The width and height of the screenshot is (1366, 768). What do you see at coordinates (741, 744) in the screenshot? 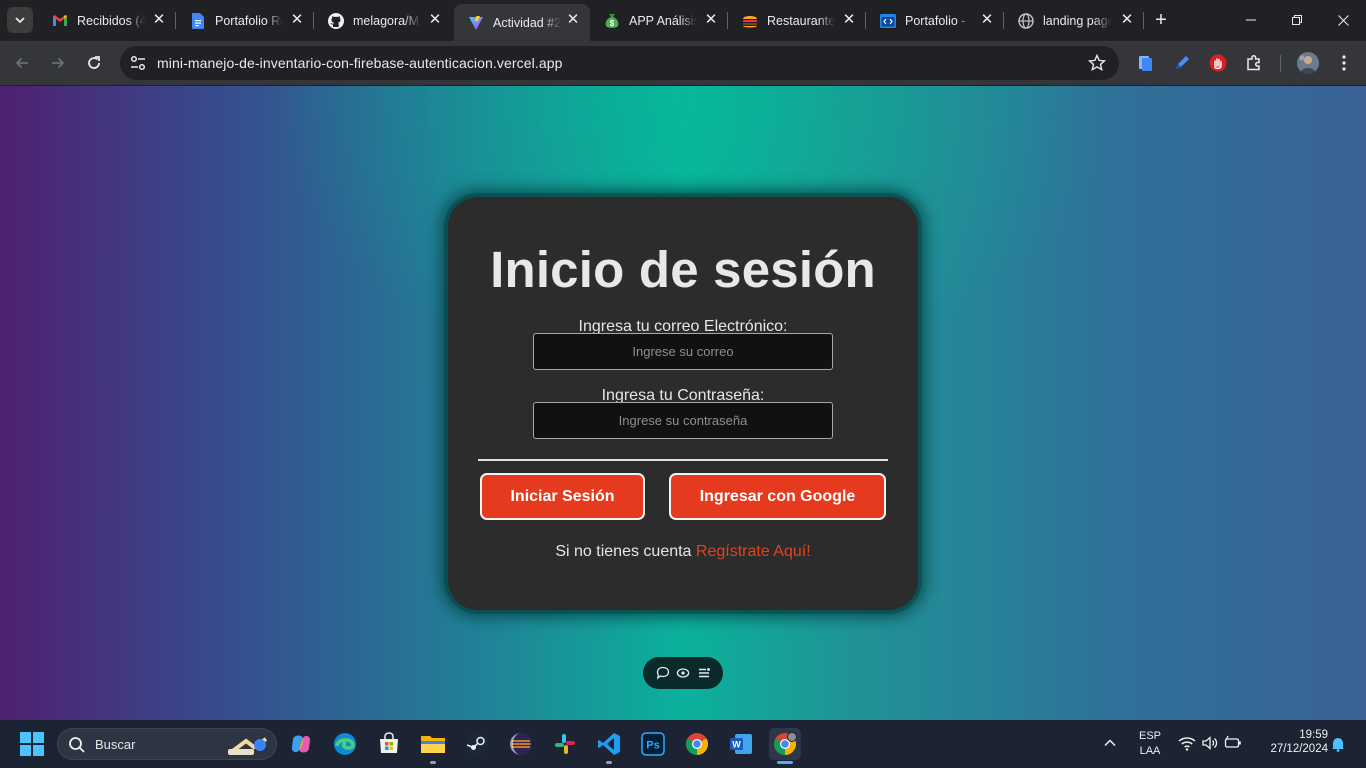
I see `taskbar-word: W` at bounding box center [741, 744].